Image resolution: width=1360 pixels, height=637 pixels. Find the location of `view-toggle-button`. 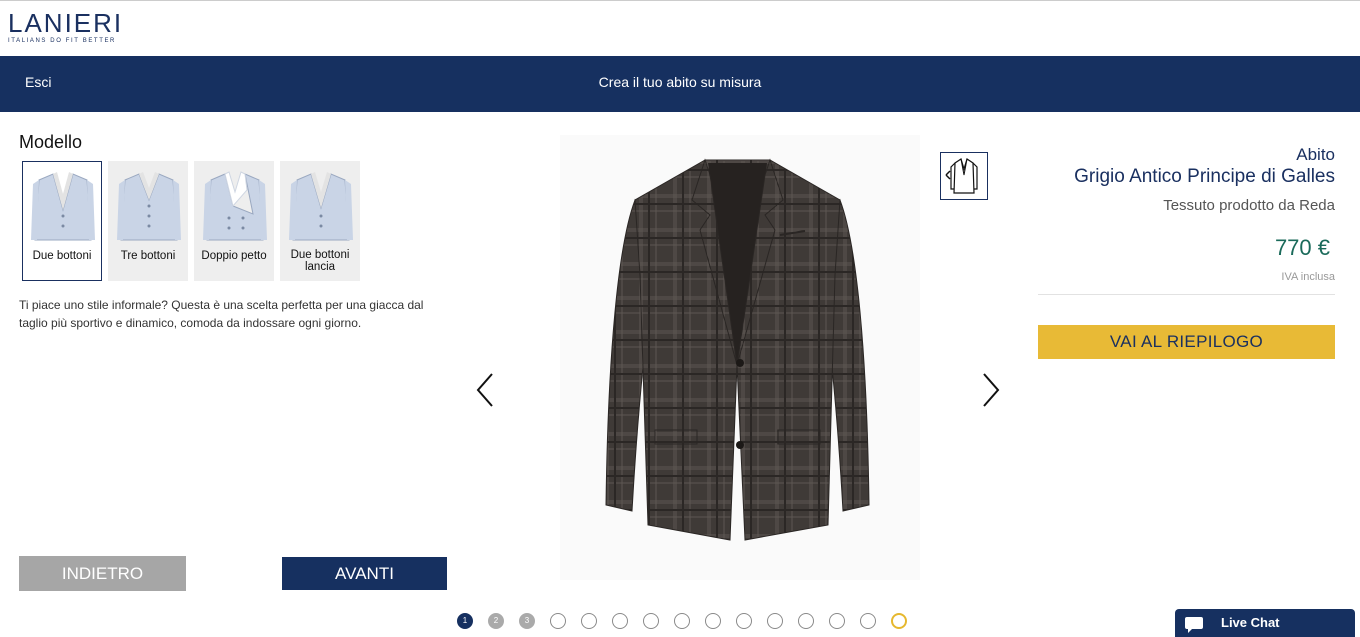

view-toggle-button is located at coordinates (964, 176).